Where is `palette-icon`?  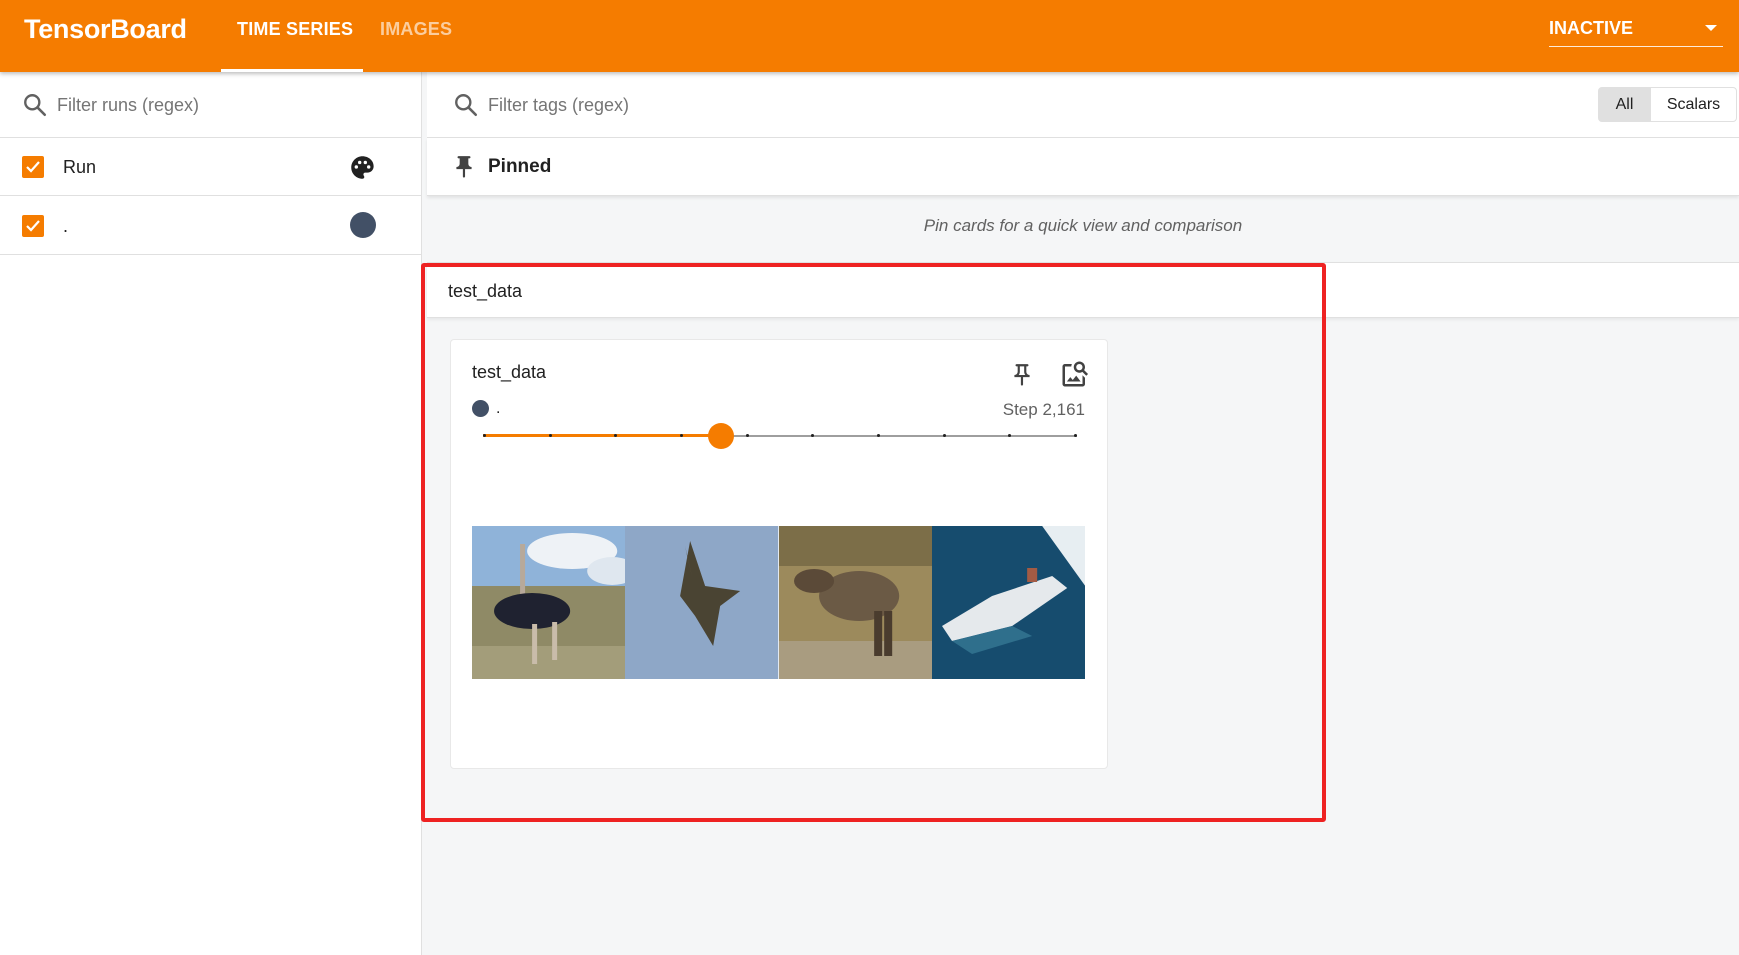
palette-icon is located at coordinates (362, 167).